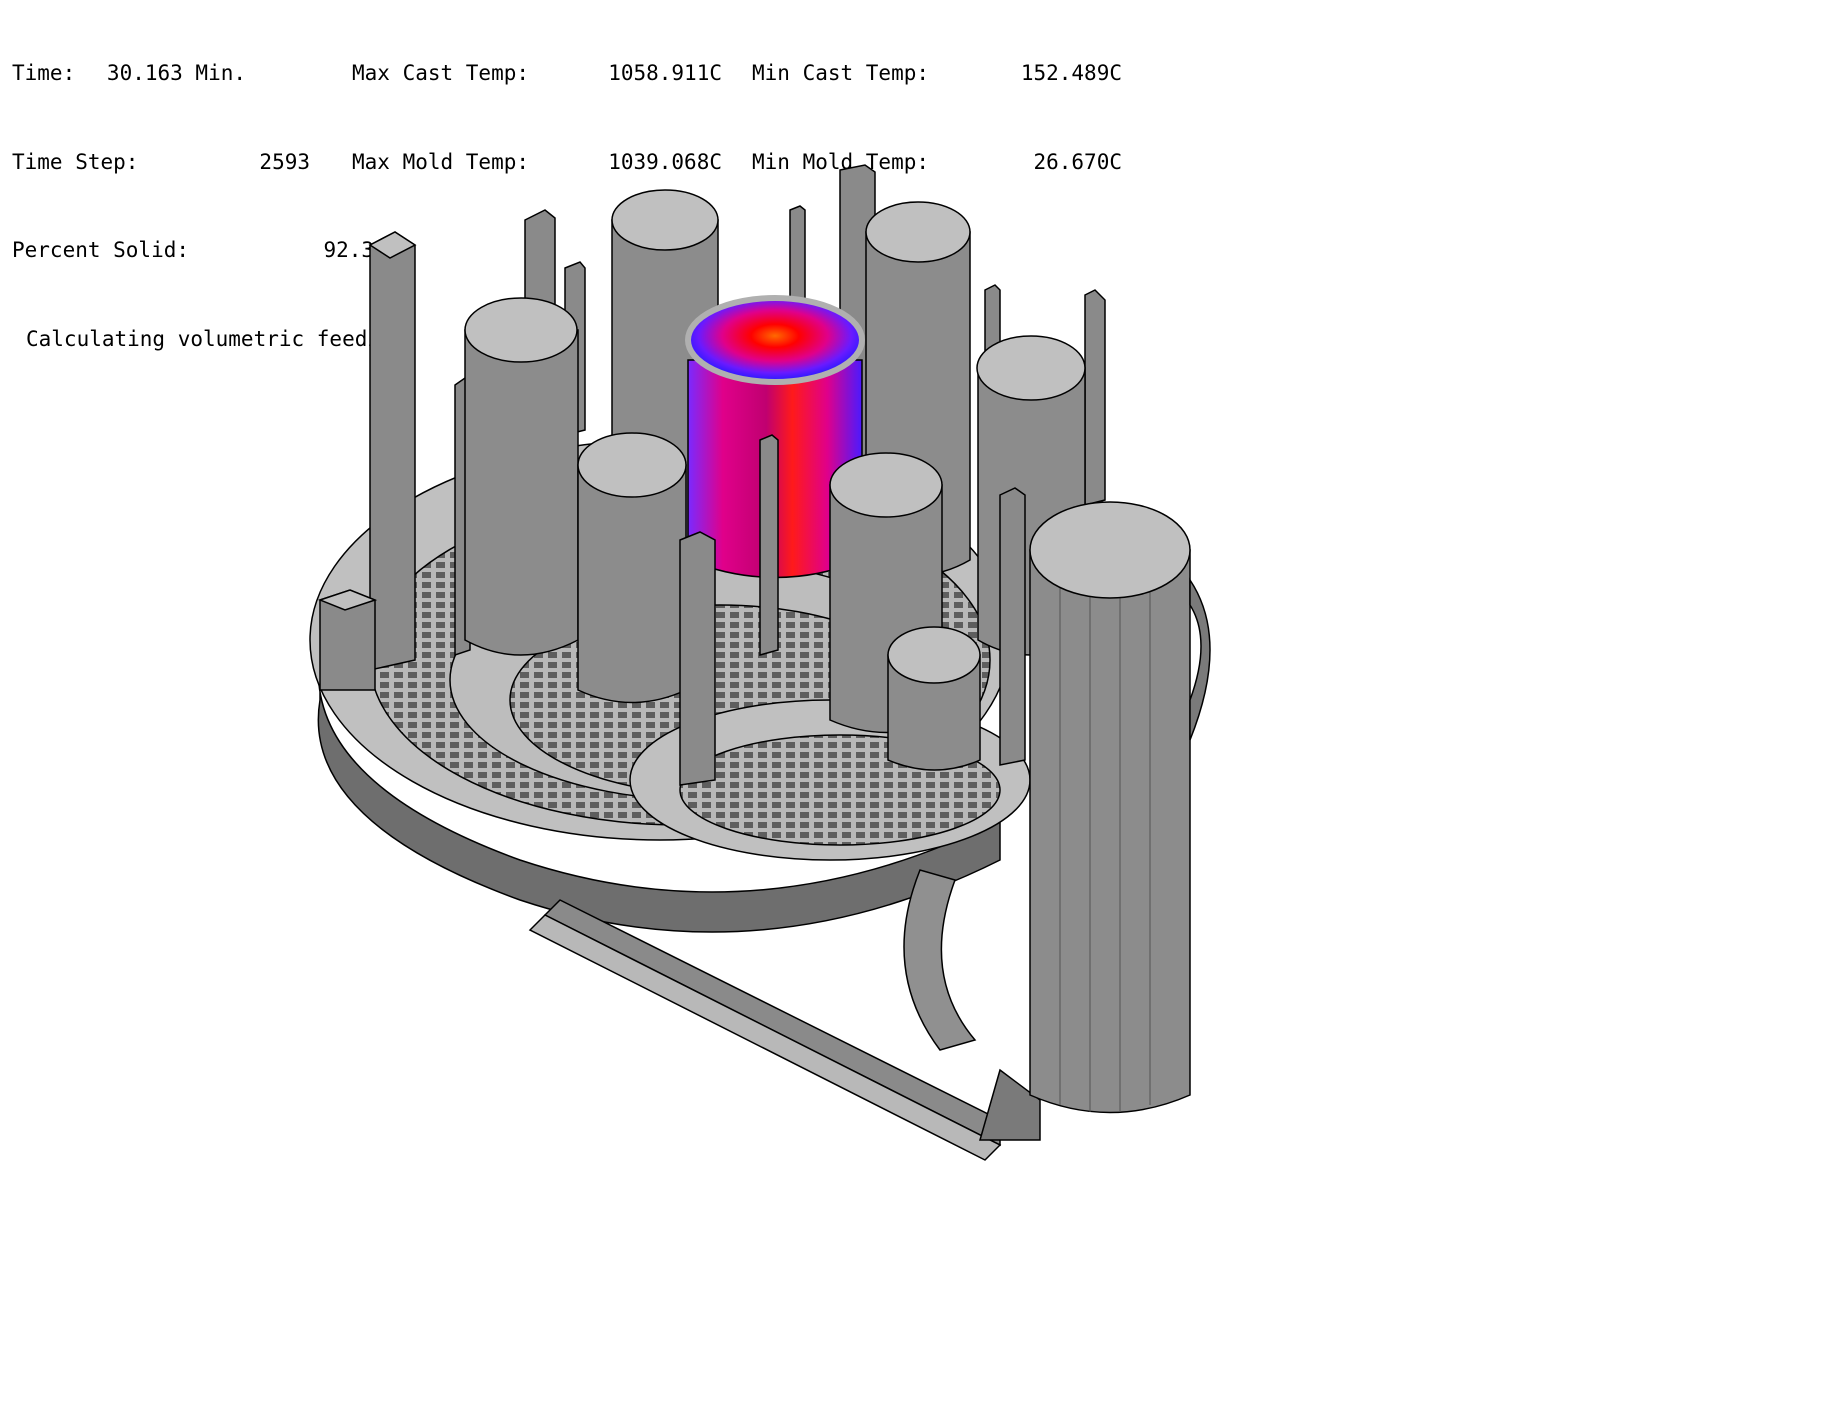 The image size is (1844, 1408). Describe the element at coordinates (1200, 659) in the screenshot. I see `side-ring` at that location.